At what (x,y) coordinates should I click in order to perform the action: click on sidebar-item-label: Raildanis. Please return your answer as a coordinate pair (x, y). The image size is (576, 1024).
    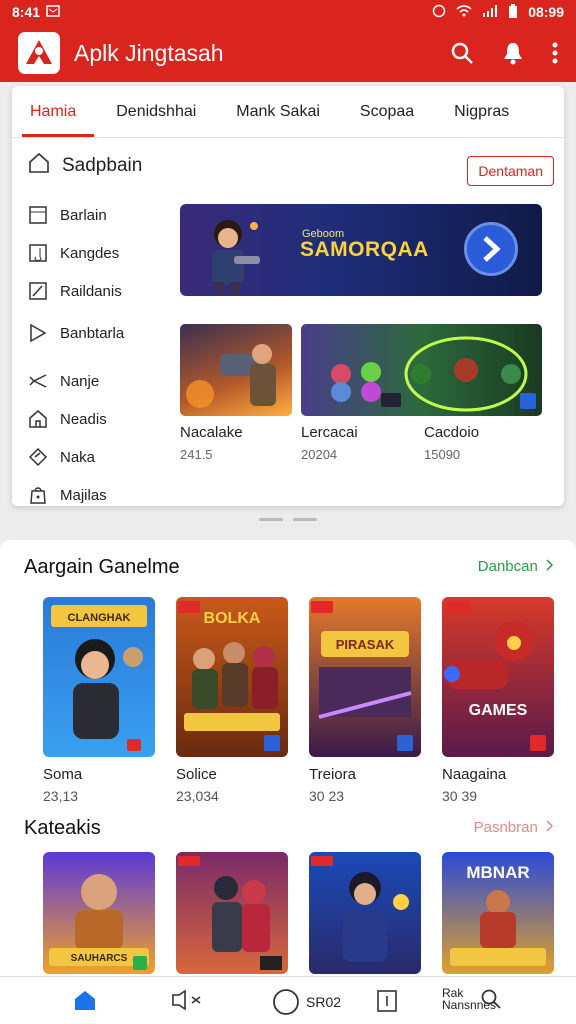
    Looking at the image, I should click on (91, 291).